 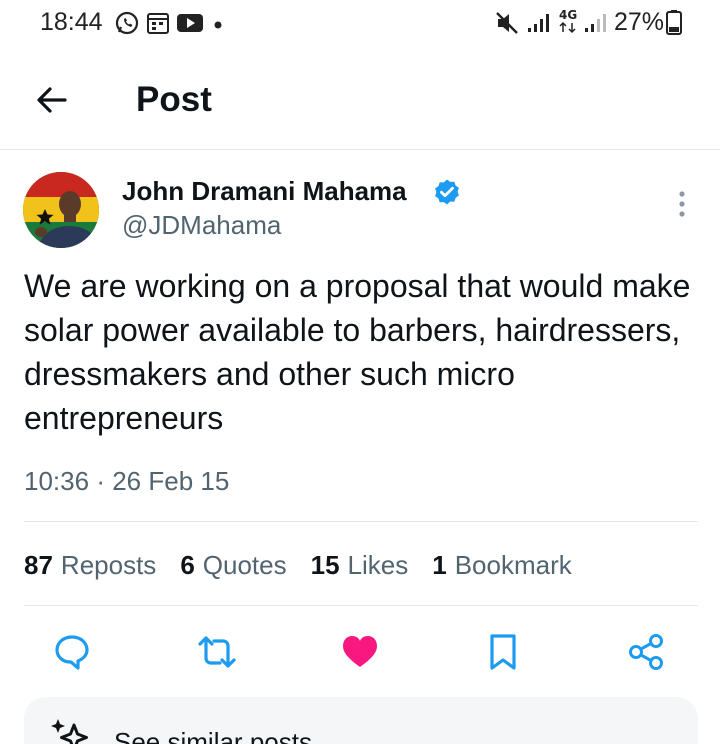 I want to click on bookmarks-count: 1, so click(x=439, y=565).